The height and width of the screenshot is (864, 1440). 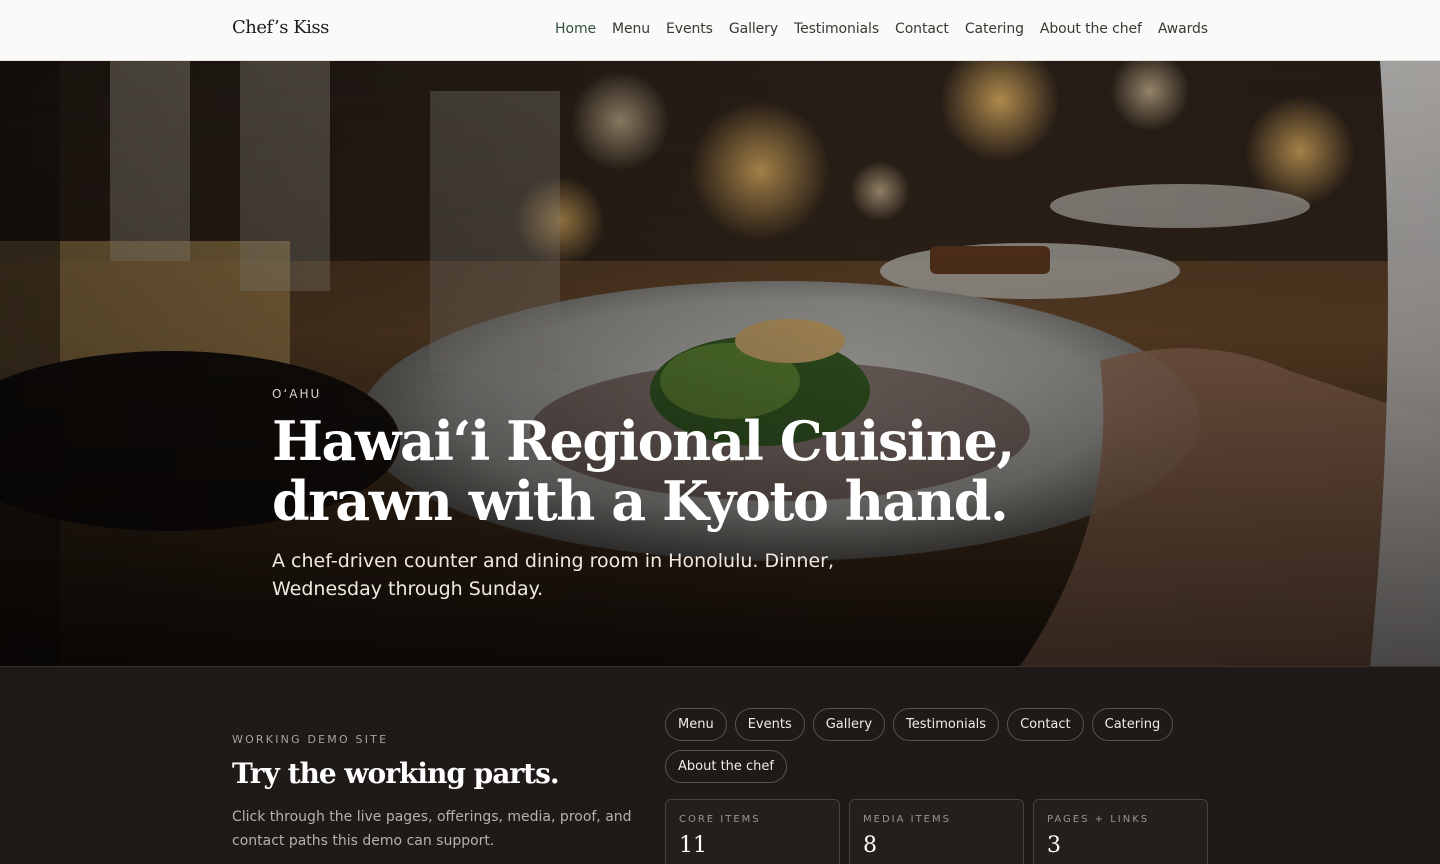 I want to click on nav-item-gallery: Gallery, so click(x=753, y=29).